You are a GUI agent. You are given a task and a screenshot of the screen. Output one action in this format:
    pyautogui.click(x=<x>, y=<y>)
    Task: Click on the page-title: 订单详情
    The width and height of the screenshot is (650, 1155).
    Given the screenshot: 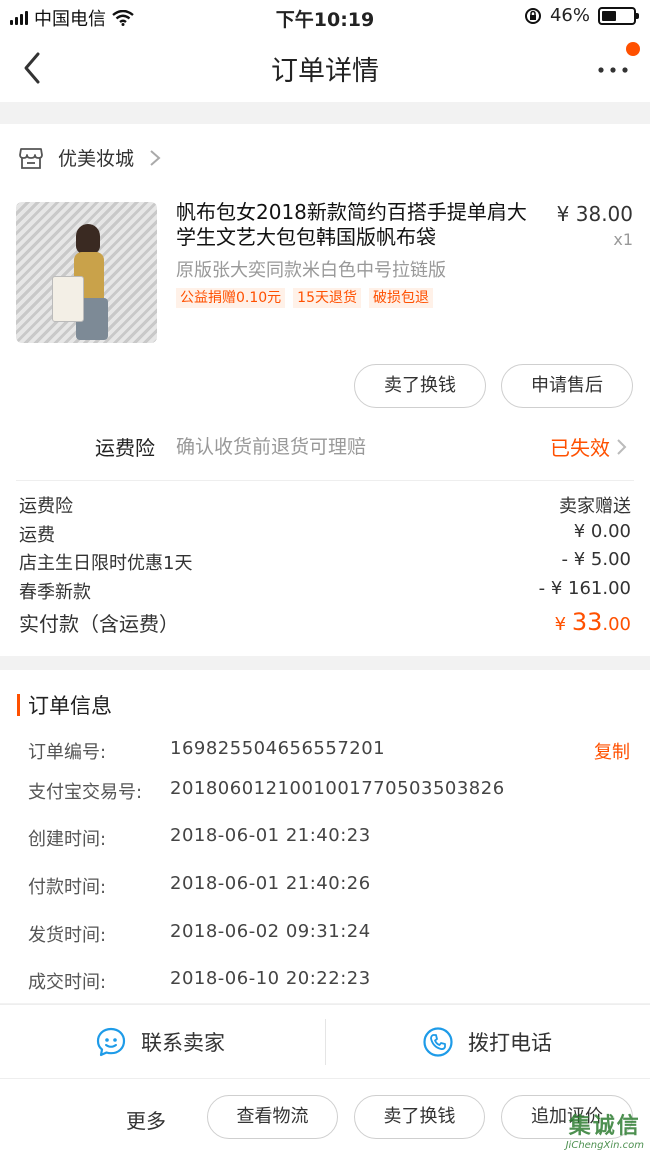 What is the action you would take?
    pyautogui.click(x=325, y=71)
    